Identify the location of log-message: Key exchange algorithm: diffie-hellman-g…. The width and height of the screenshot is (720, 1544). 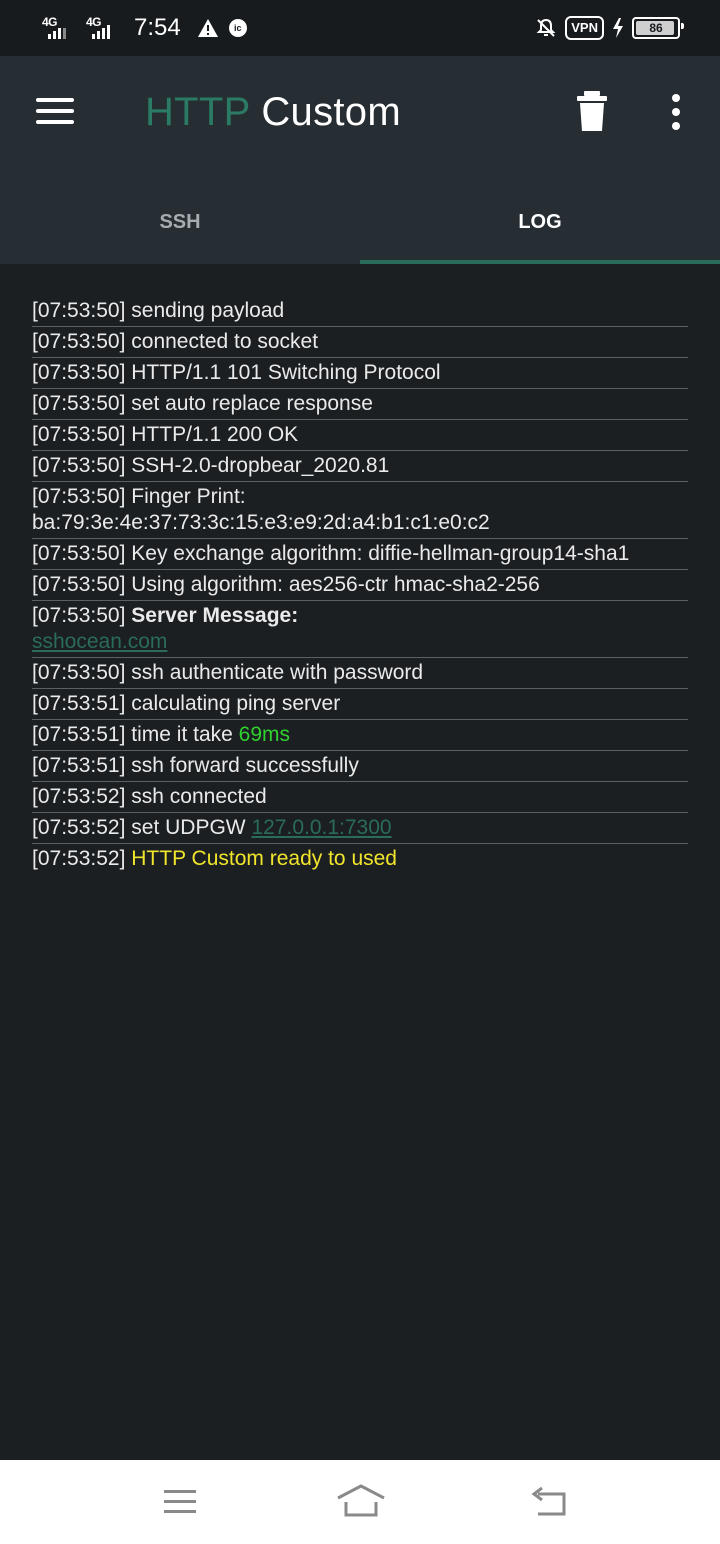
(380, 553).